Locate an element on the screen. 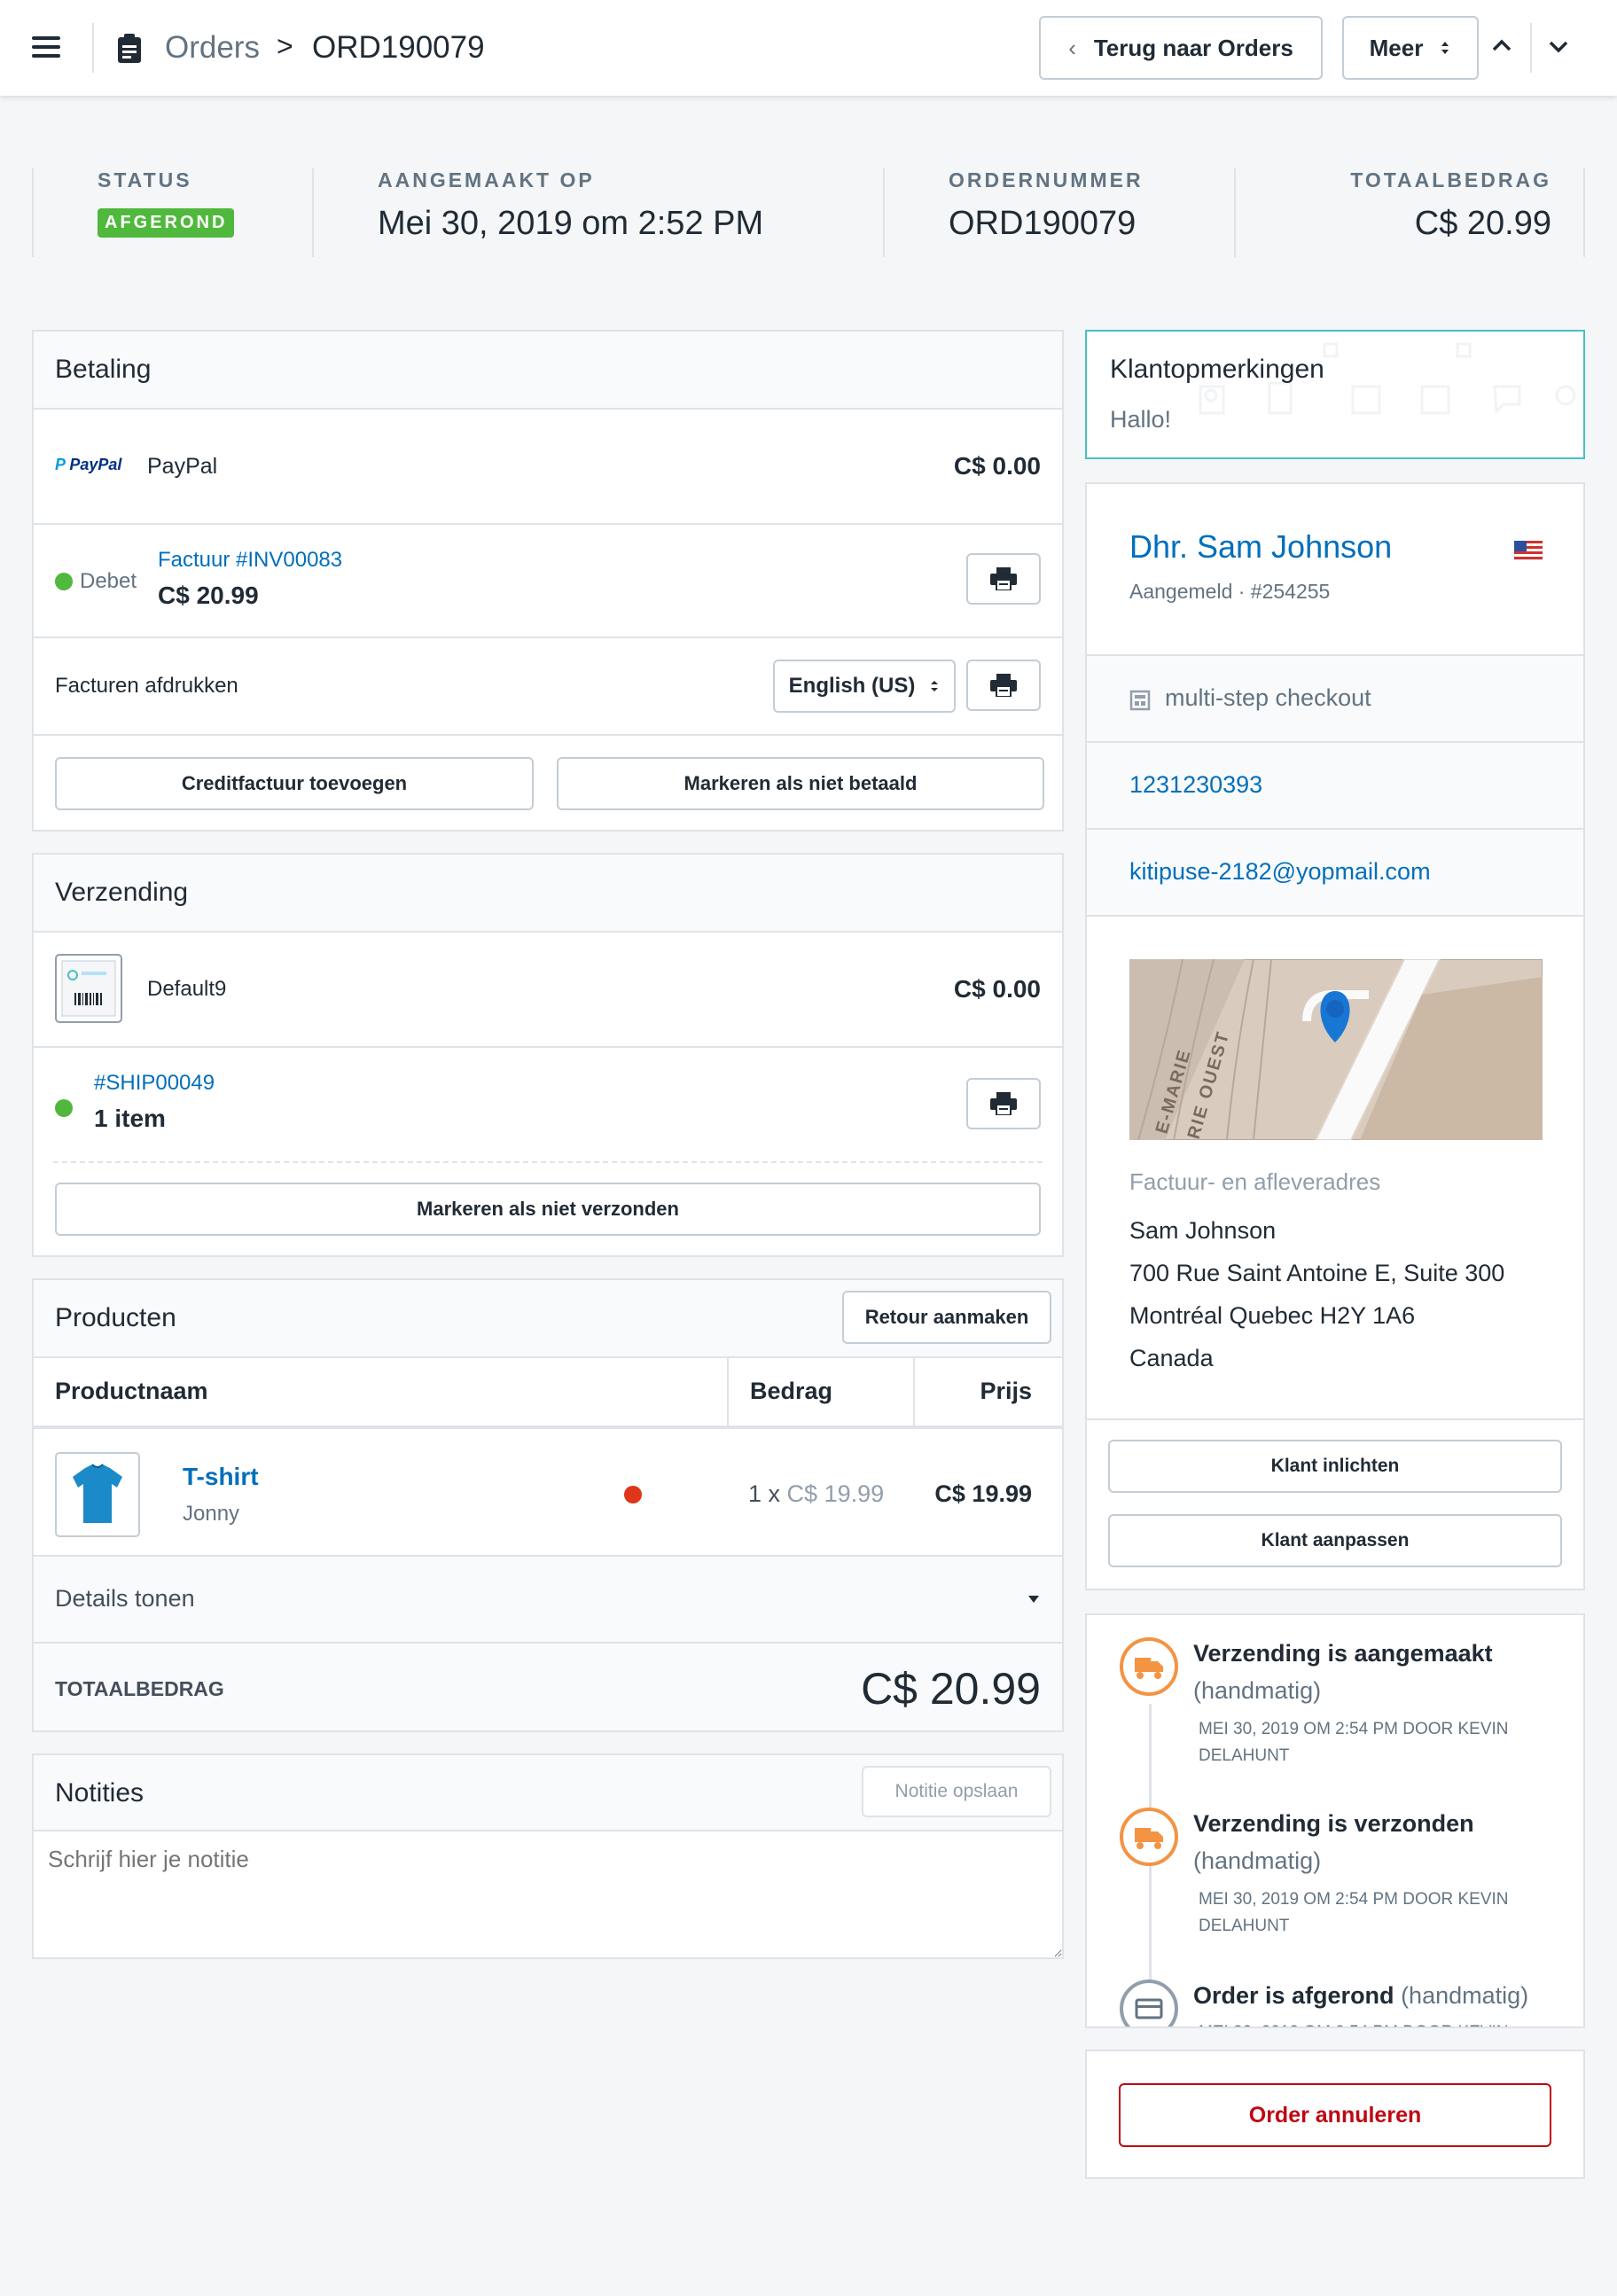 This screenshot has height=2296, width=1617. caret-down-icon is located at coordinates (1033, 1599).